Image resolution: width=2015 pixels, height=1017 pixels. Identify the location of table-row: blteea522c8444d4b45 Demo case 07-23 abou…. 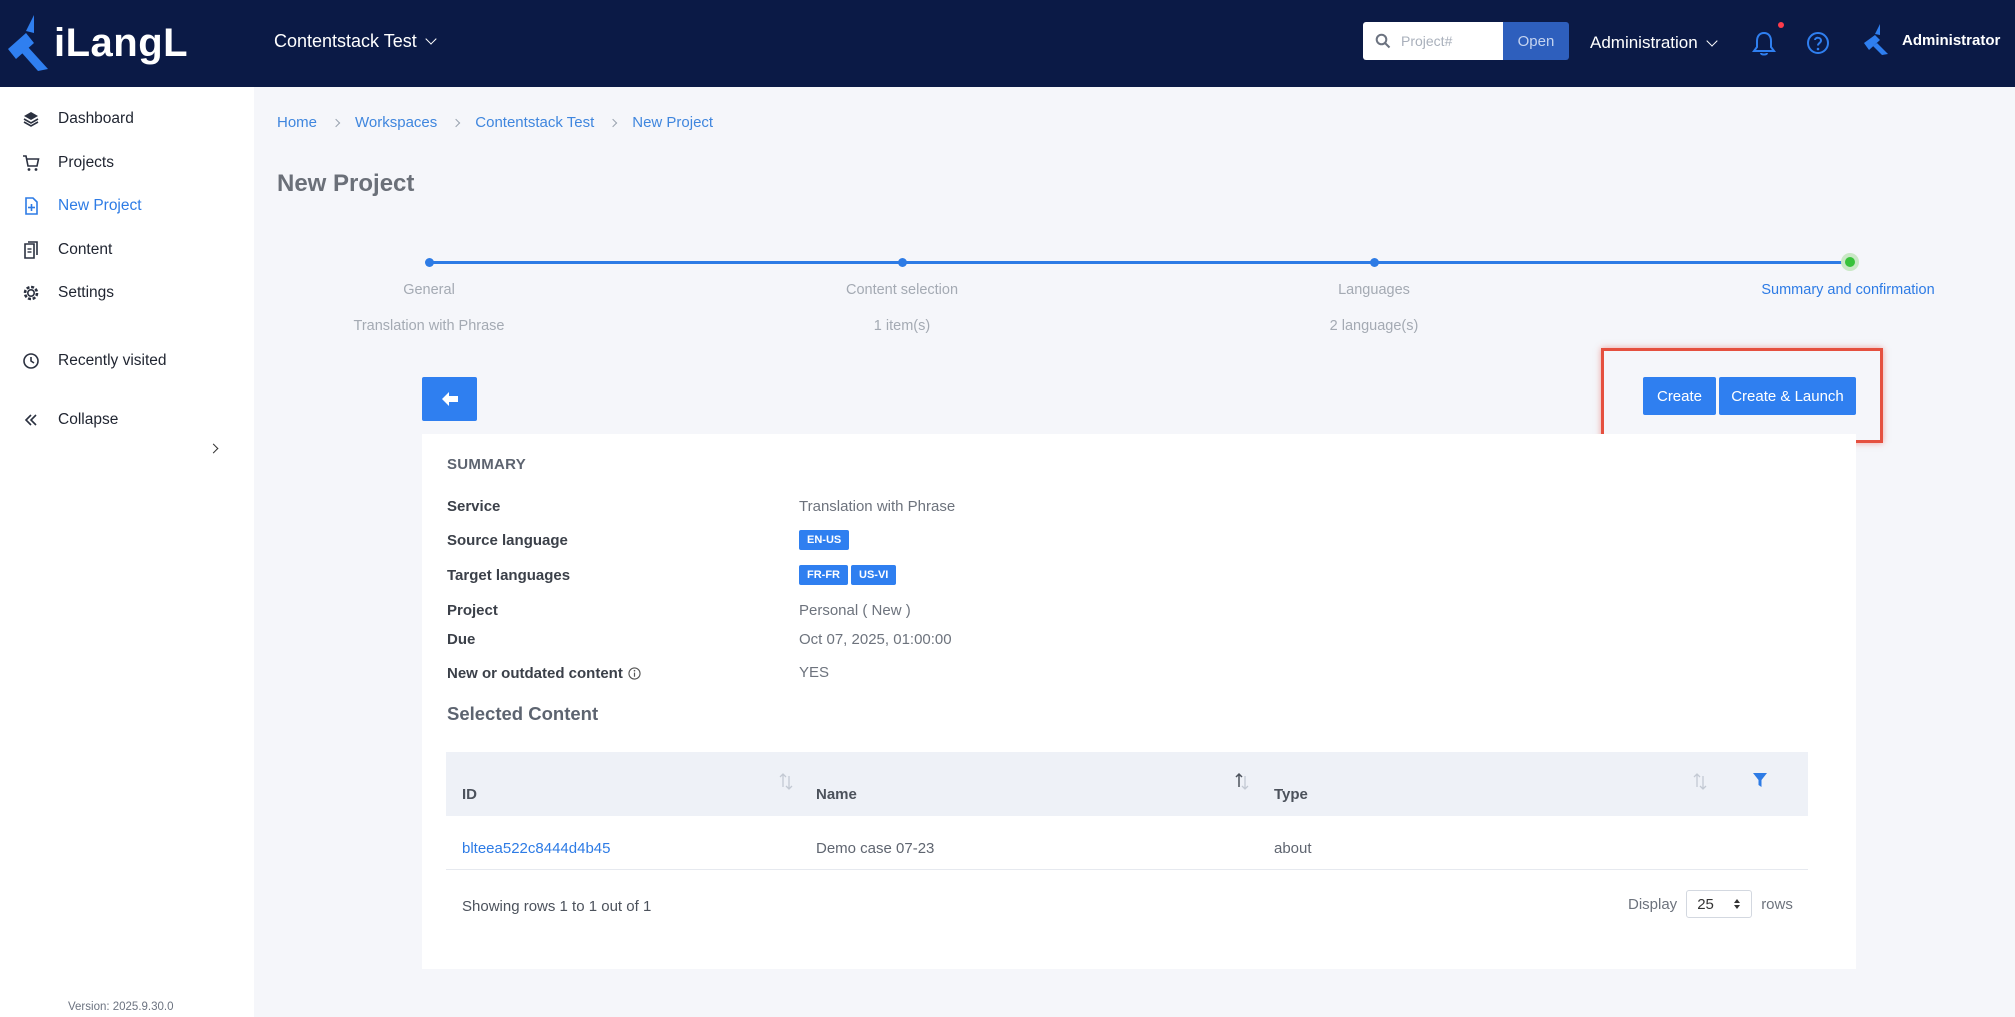
(1127, 843).